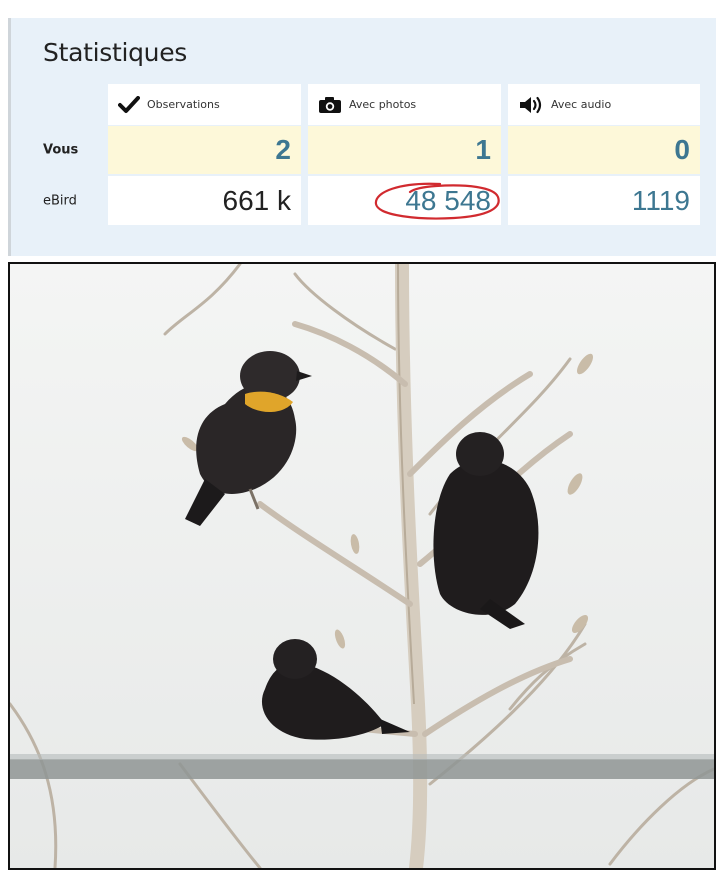 The width and height of the screenshot is (716, 870). What do you see at coordinates (283, 150) in the screenshot?
I see `stat-value: 2` at bounding box center [283, 150].